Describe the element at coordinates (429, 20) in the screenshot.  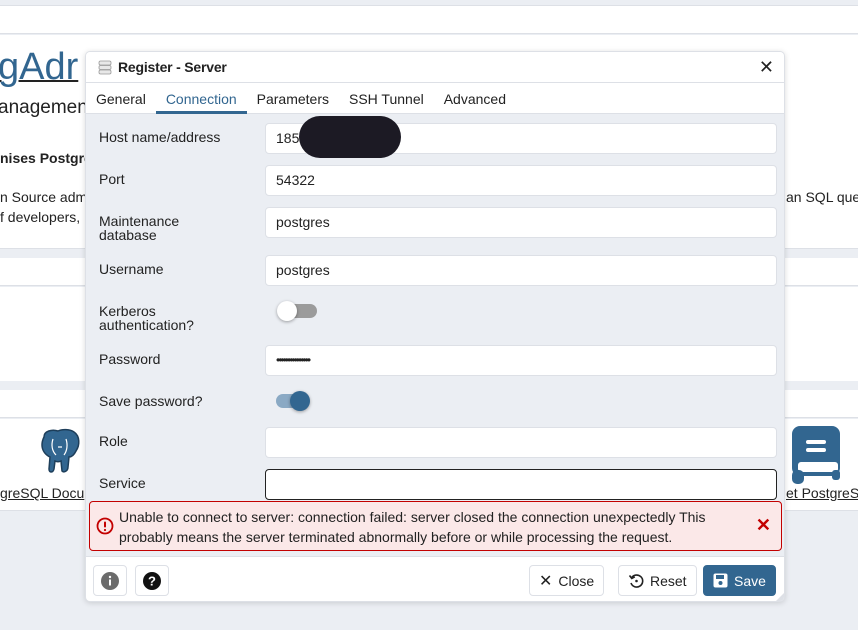
I see `app-header-strip` at that location.